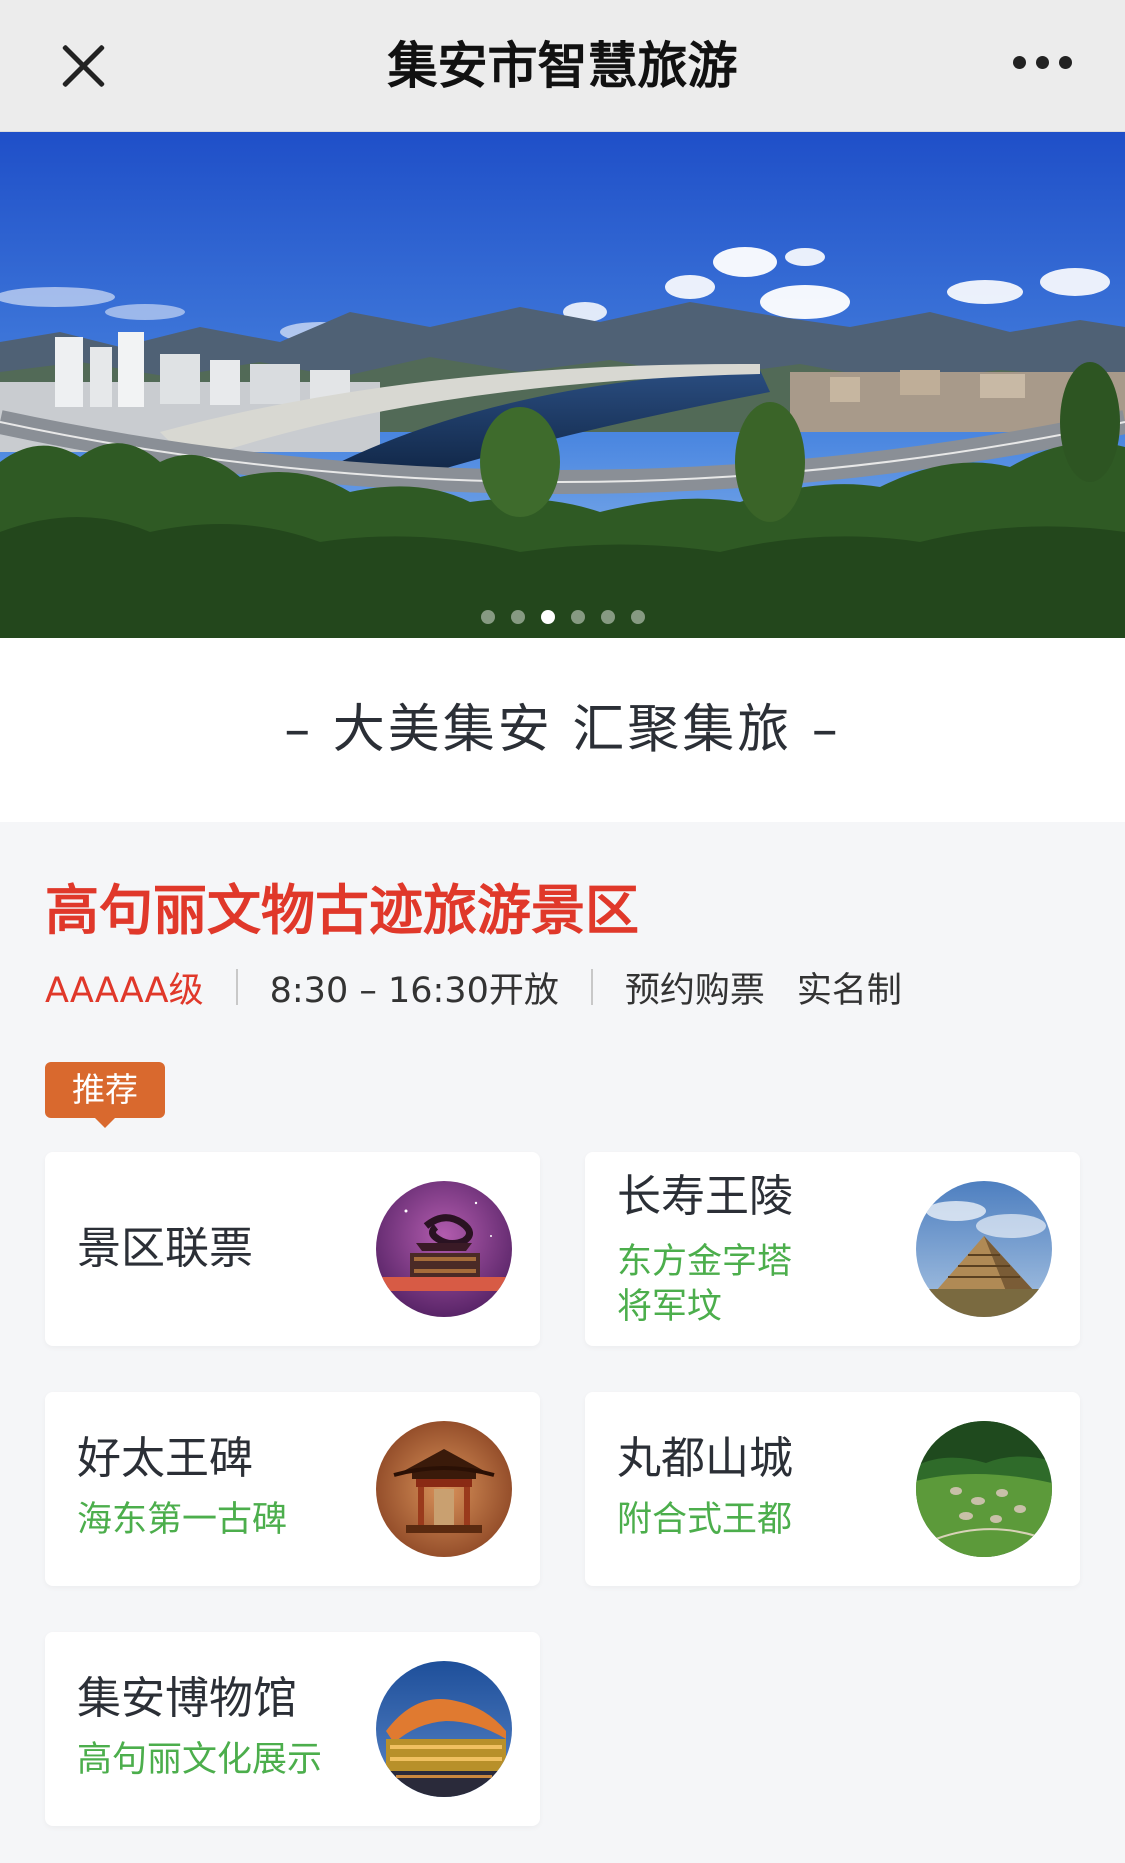  Describe the element at coordinates (165, 1248) in the screenshot. I see `card-title: 景区联票` at that location.